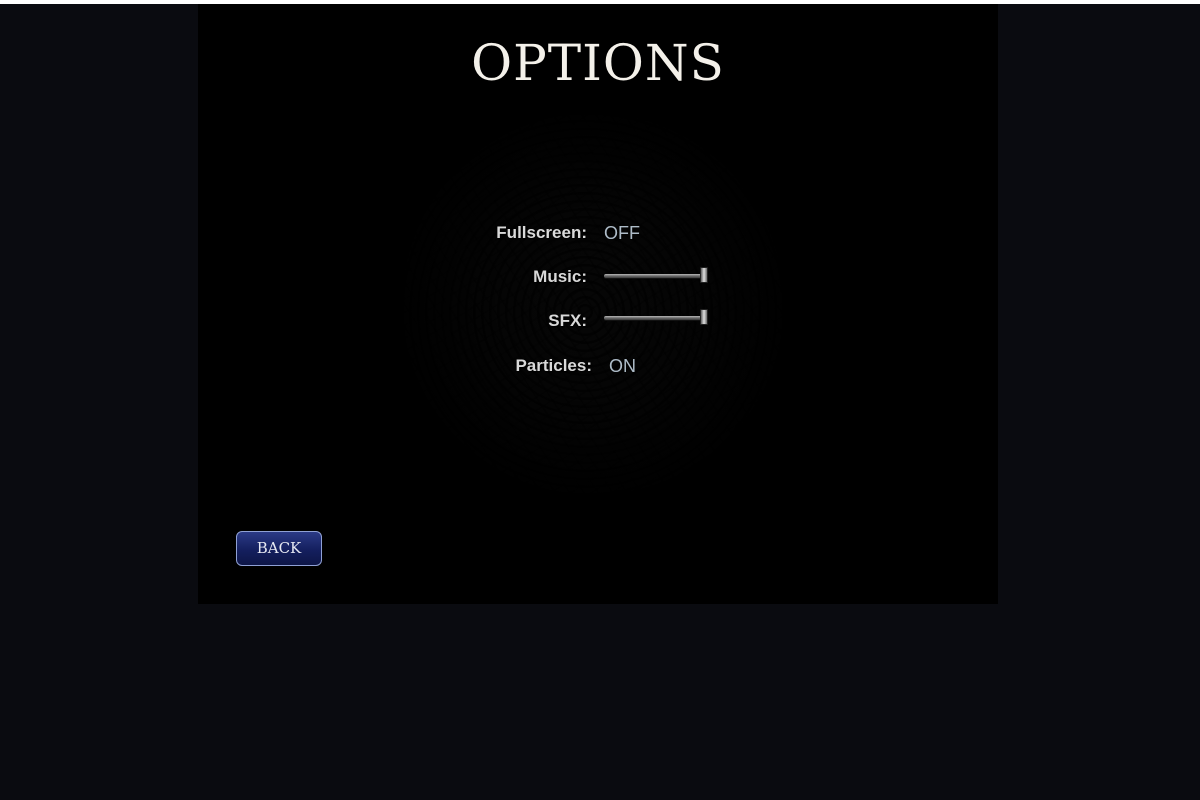 Image resolution: width=1200 pixels, height=800 pixels. I want to click on page-title: OPTIONS, so click(598, 63).